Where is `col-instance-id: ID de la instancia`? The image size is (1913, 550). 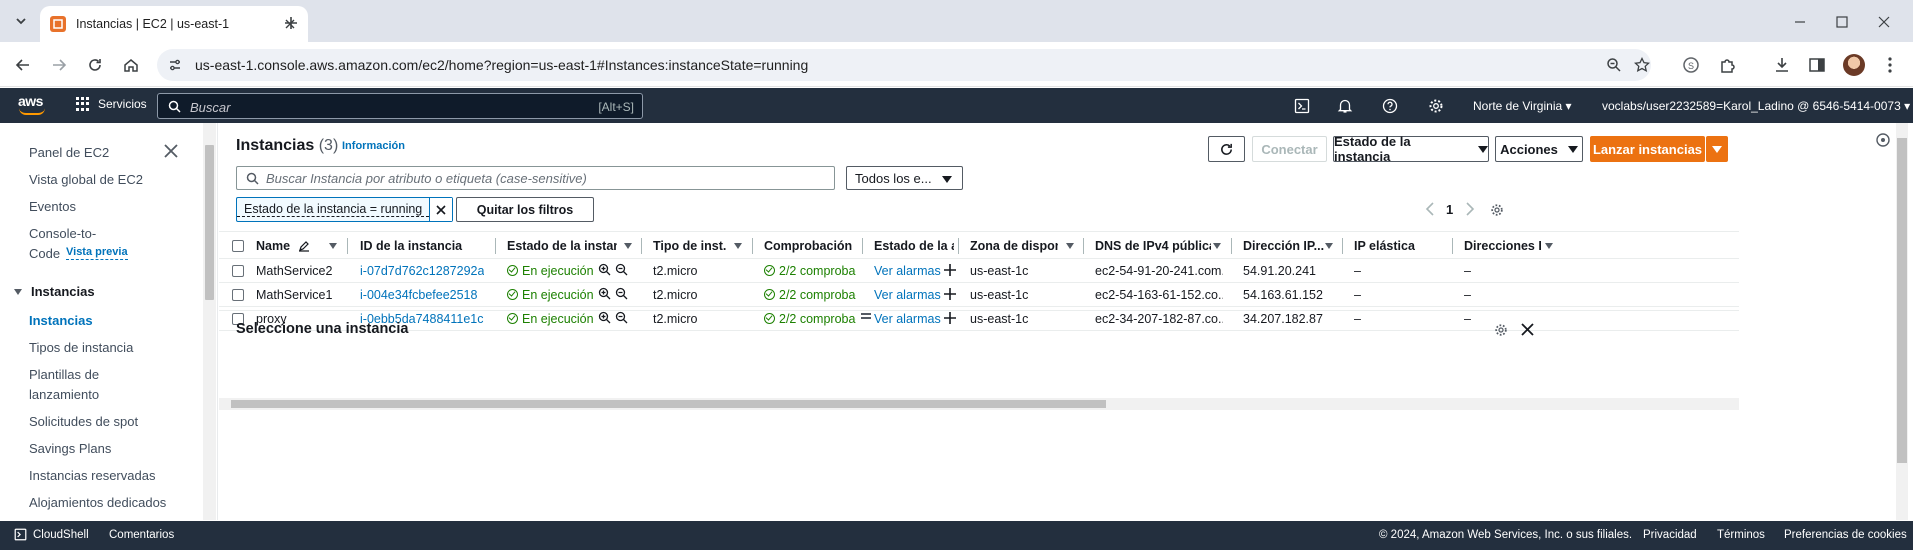 col-instance-id: ID de la instancia is located at coordinates (425, 246).